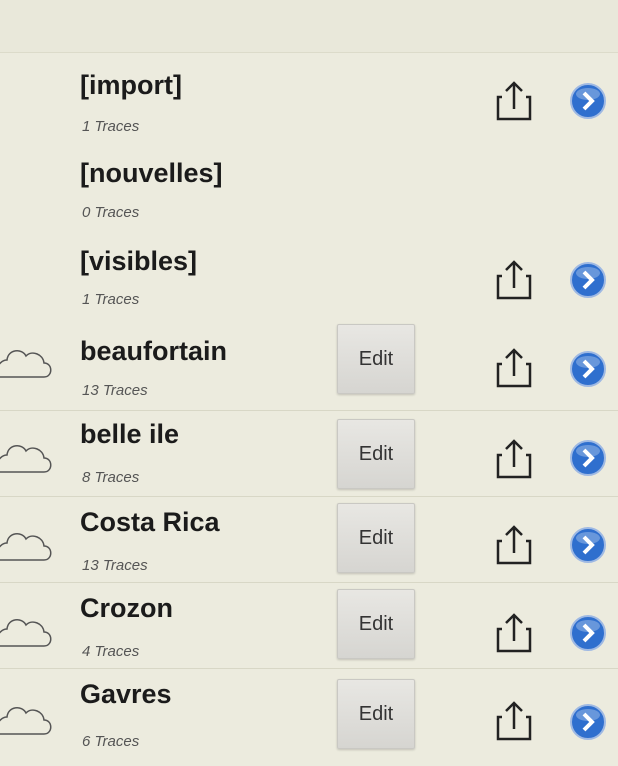 Image resolution: width=618 pixels, height=766 pixels. What do you see at coordinates (111, 651) in the screenshot?
I see `list-item-traces: 4 Traces` at bounding box center [111, 651].